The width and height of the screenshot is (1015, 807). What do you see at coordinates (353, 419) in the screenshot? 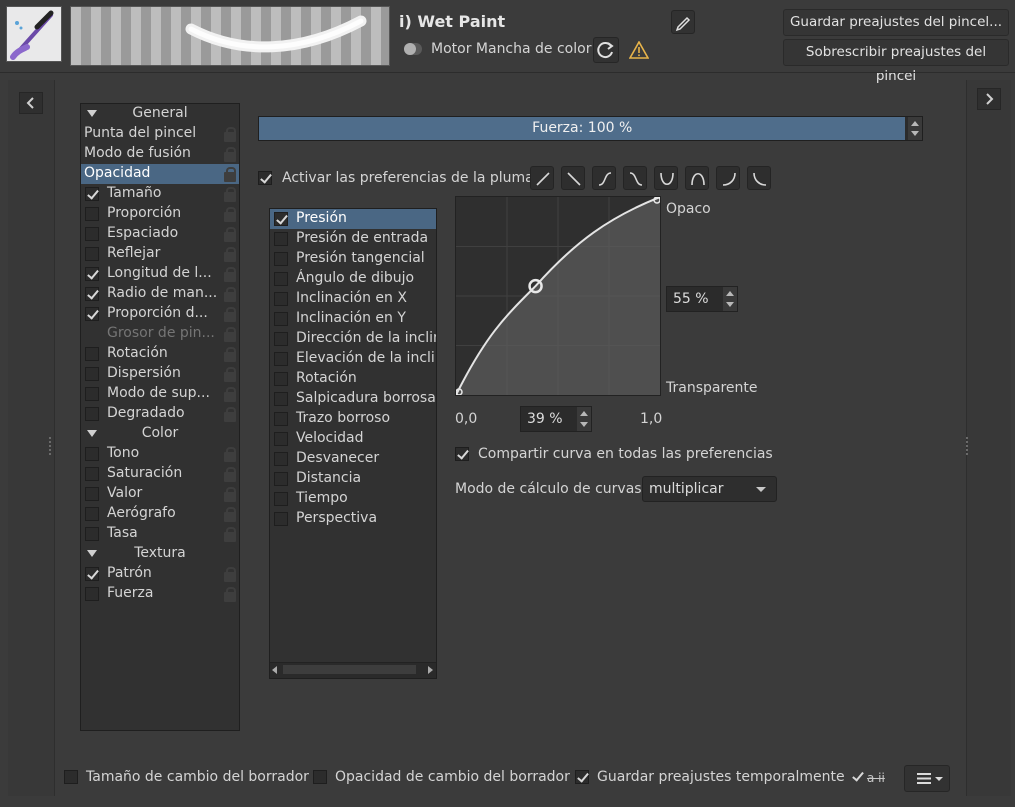
I see `sensor-item: Trazo borroso` at bounding box center [353, 419].